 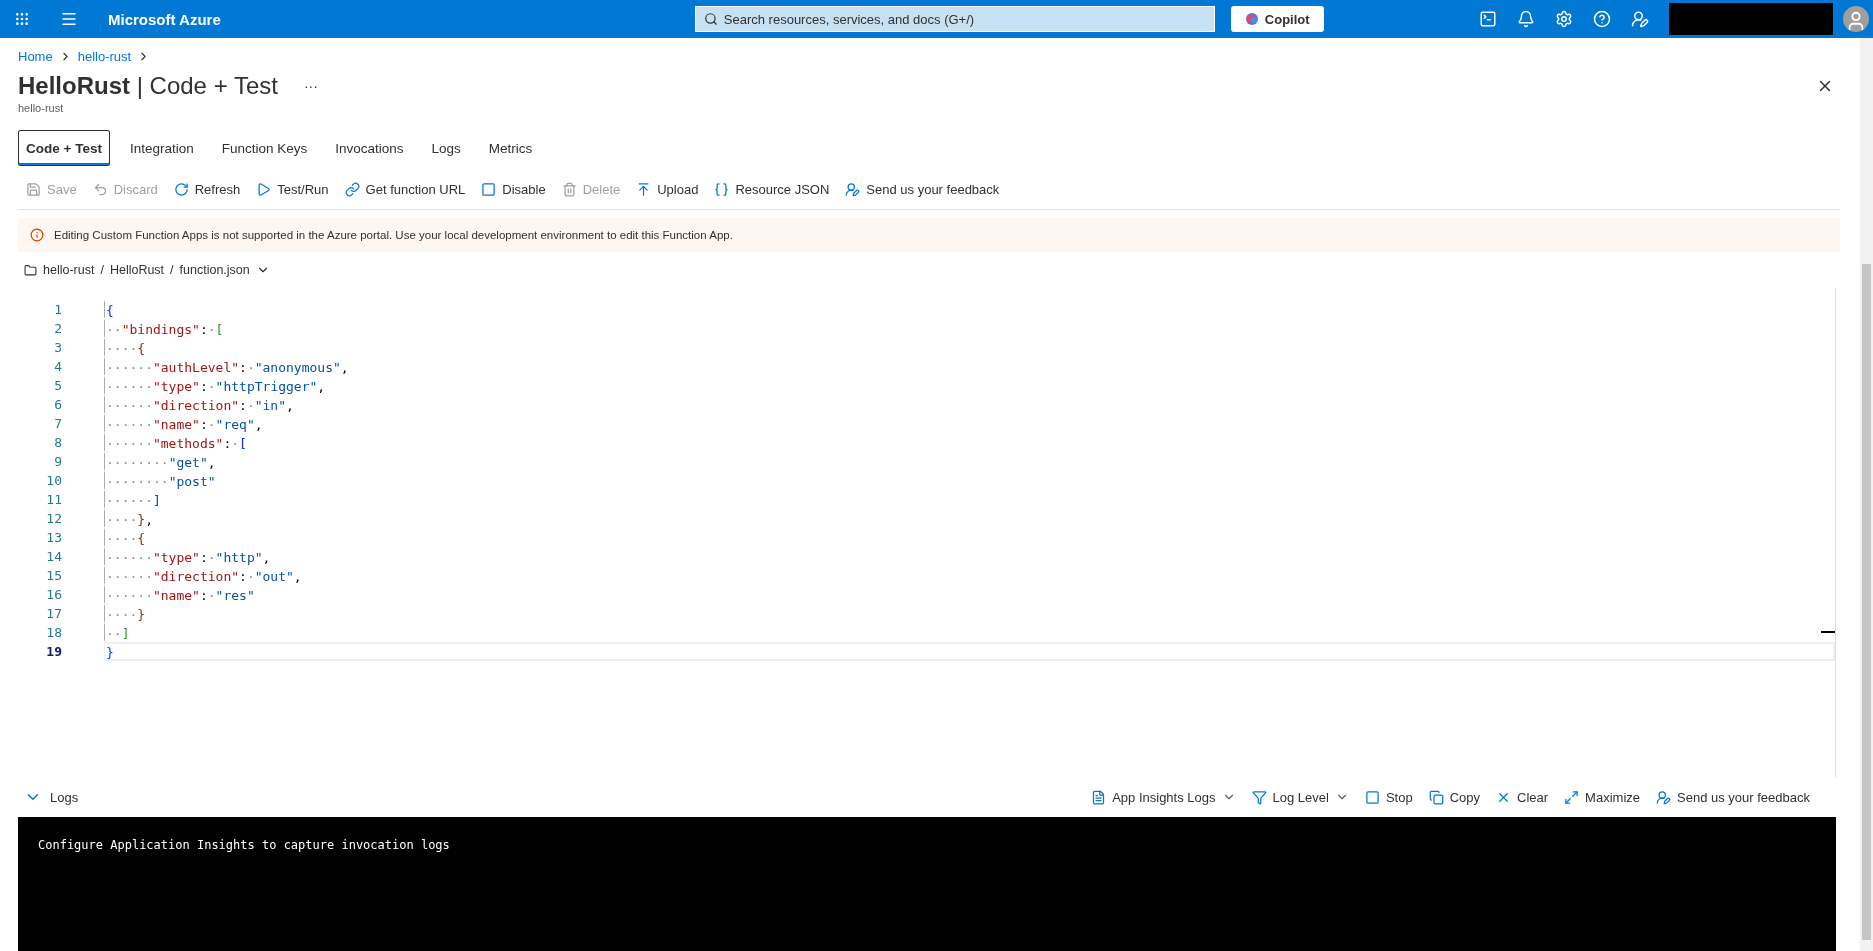 What do you see at coordinates (69, 19) in the screenshot?
I see `menu-icon` at bounding box center [69, 19].